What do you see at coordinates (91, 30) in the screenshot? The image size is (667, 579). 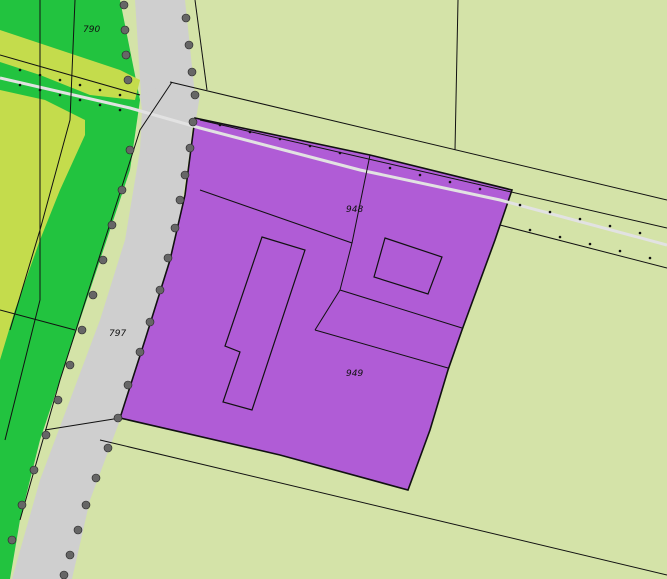 I see `parcel-label-790: 790` at bounding box center [91, 30].